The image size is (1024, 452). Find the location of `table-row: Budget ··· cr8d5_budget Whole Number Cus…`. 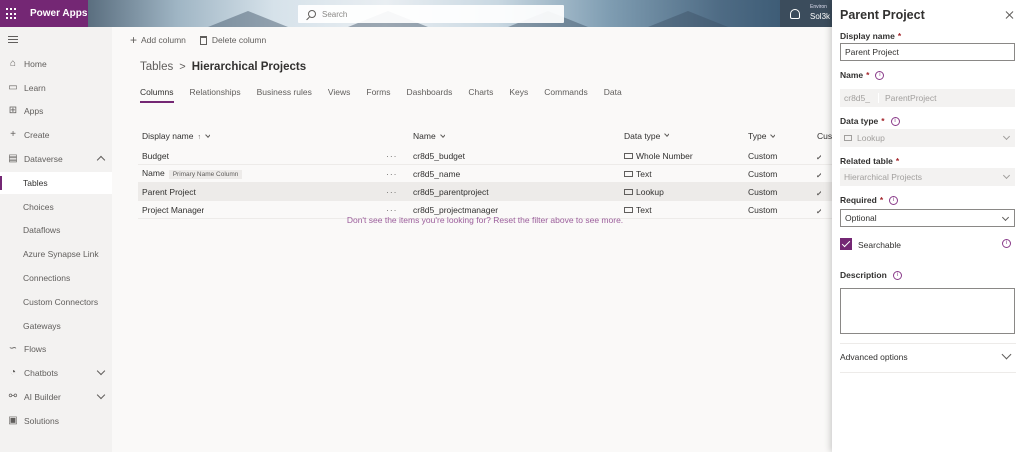

table-row: Budget ··· cr8d5_budget Whole Number Cus… is located at coordinates (485, 156).